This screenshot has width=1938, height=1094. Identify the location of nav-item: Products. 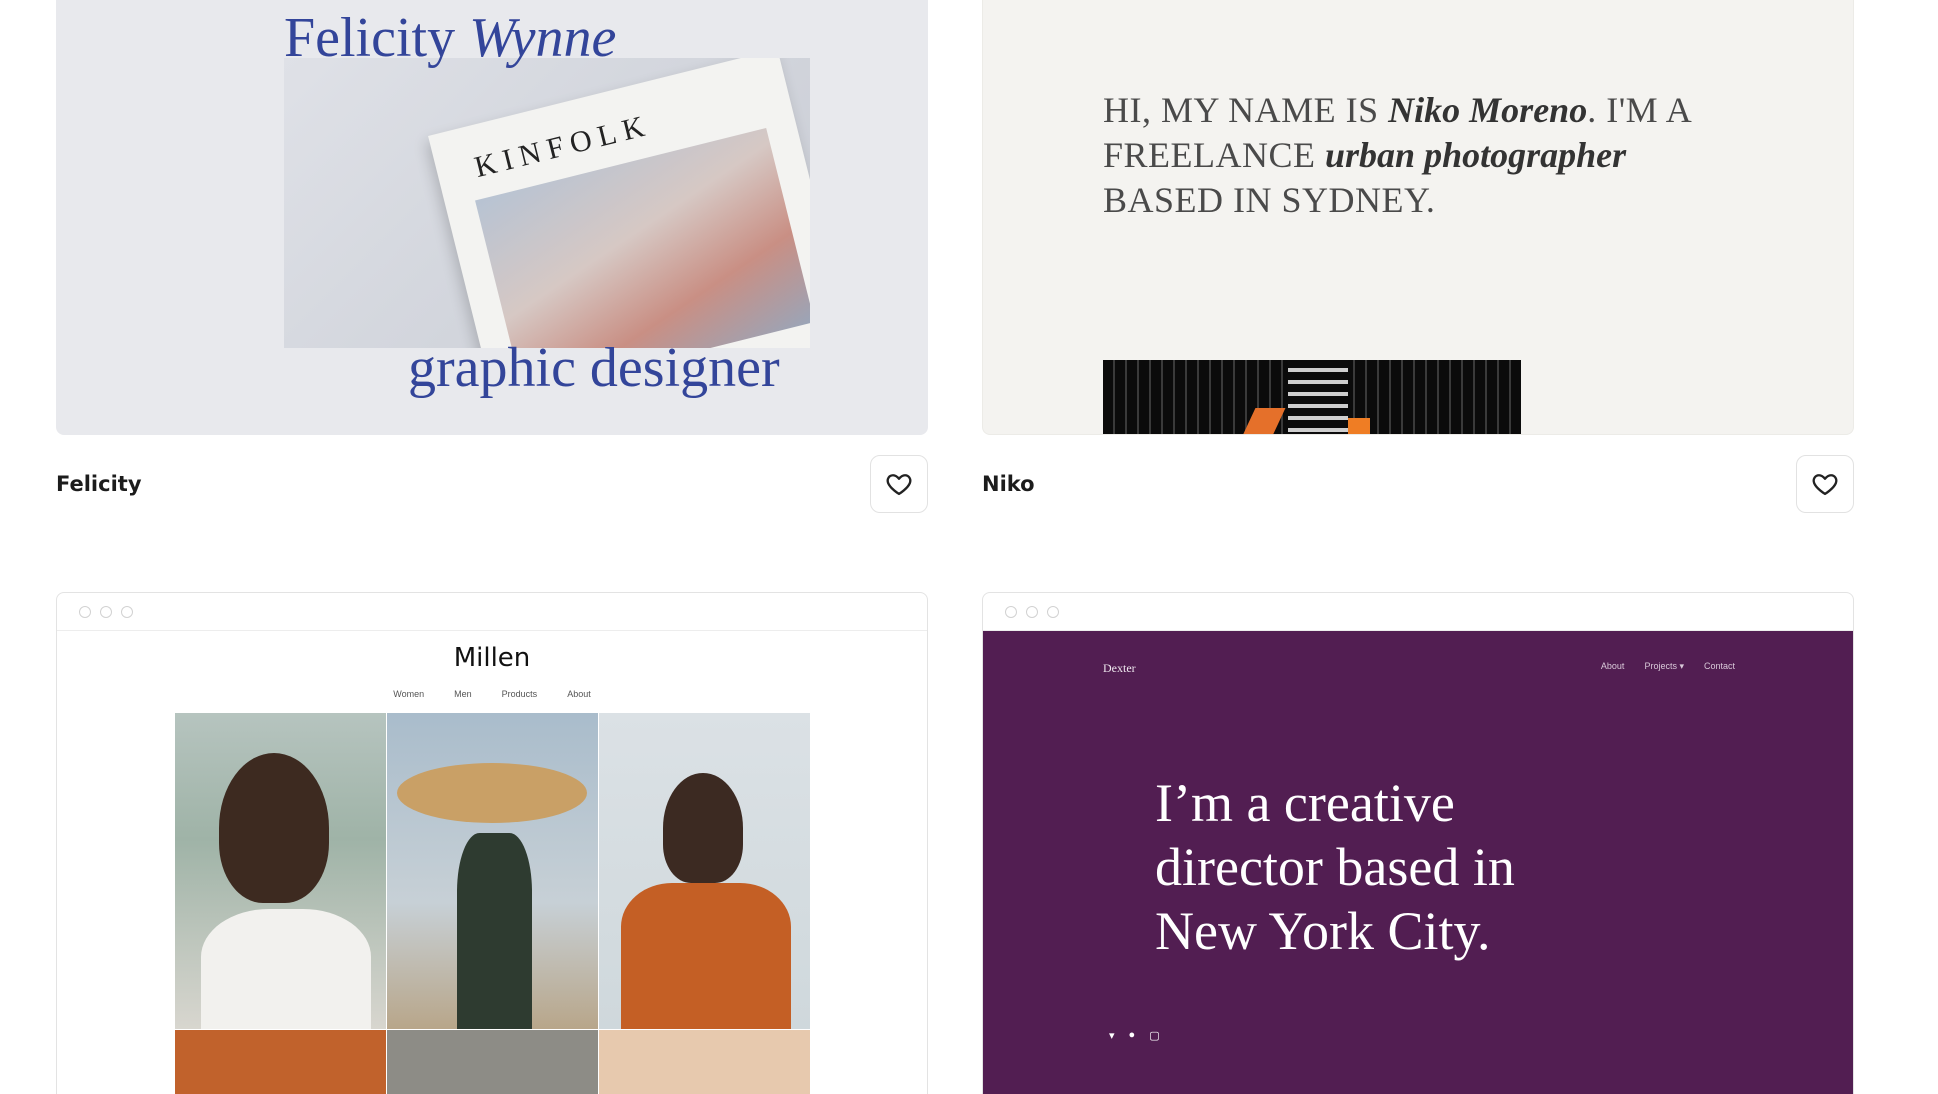
(519, 694).